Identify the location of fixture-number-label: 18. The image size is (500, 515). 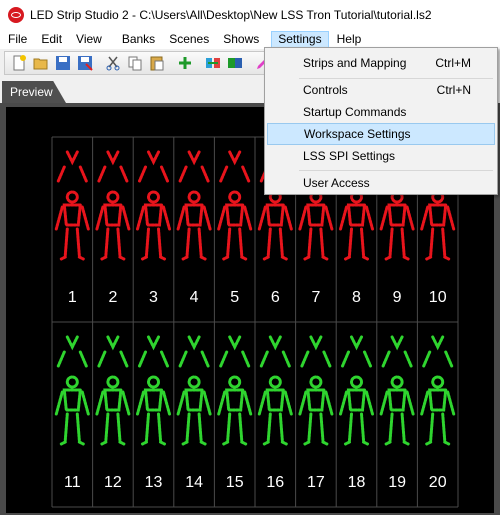
(357, 482).